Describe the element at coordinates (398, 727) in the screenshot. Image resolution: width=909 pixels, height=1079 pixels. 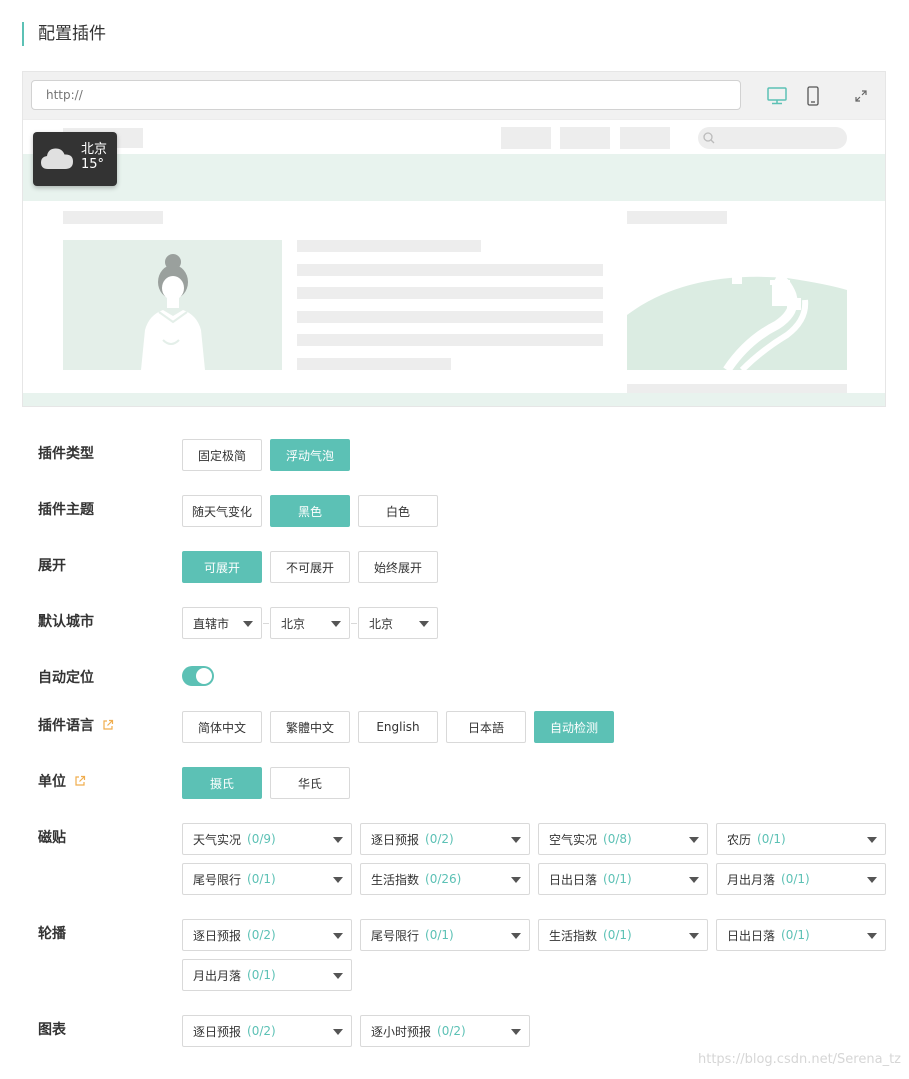
I see `option-lang-english: English` at that location.